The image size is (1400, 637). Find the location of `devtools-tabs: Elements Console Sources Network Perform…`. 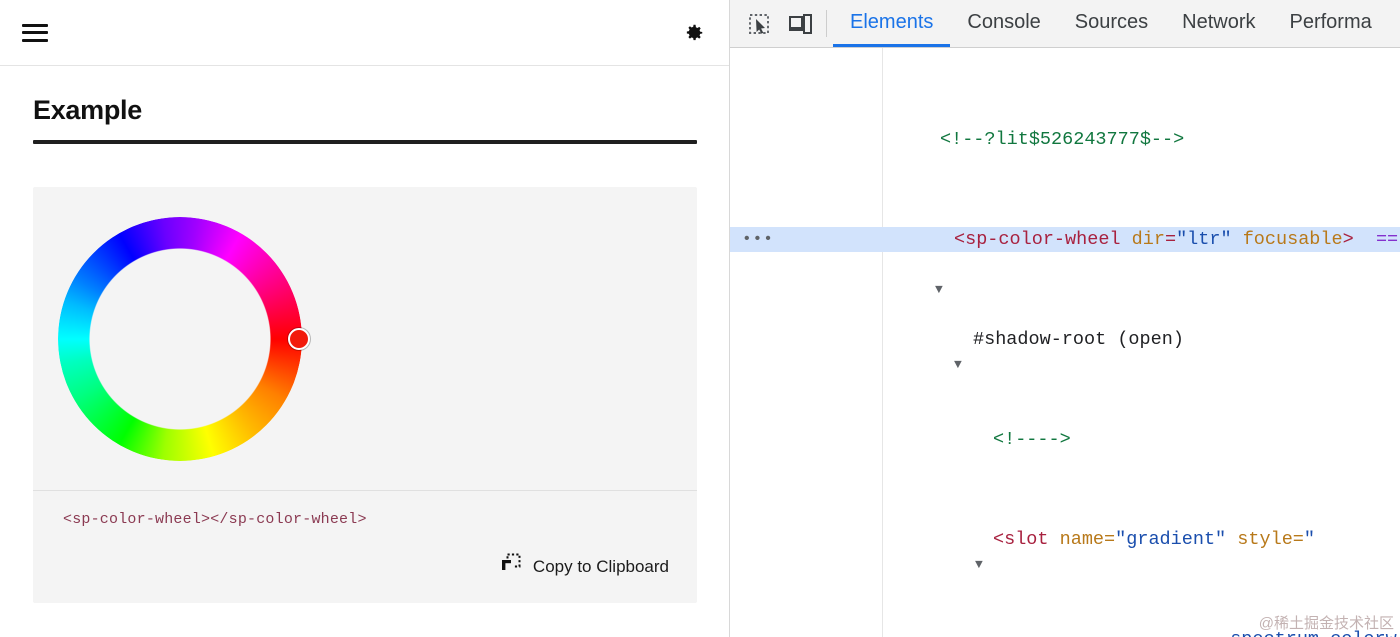

devtools-tabs: Elements Console Sources Network Perform… is located at coordinates (1111, 23).